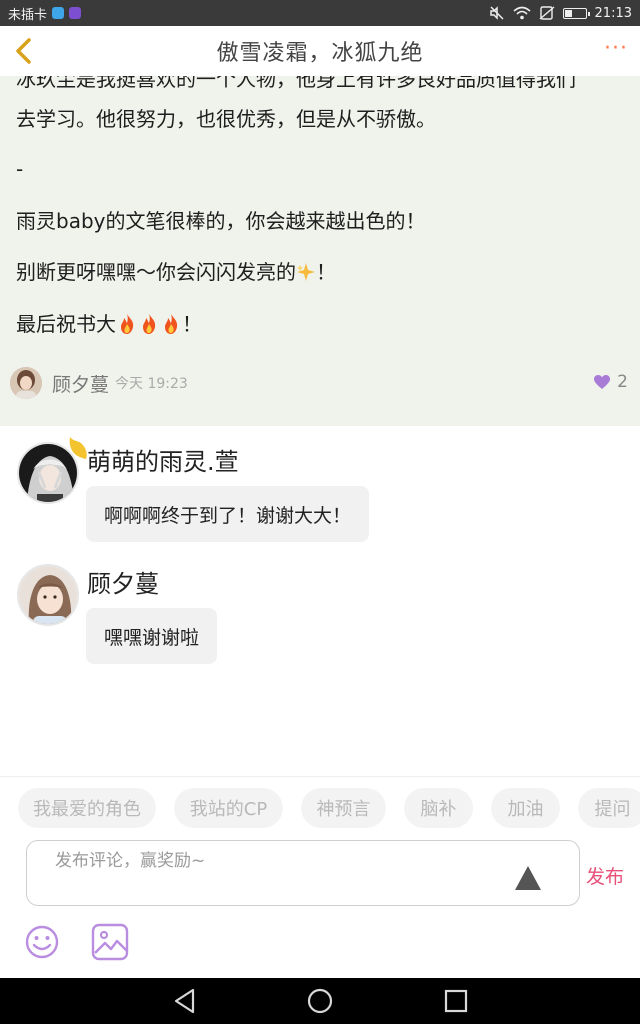 The height and width of the screenshot is (1024, 640). I want to click on author-name: 顾夕蔓, so click(80, 383).